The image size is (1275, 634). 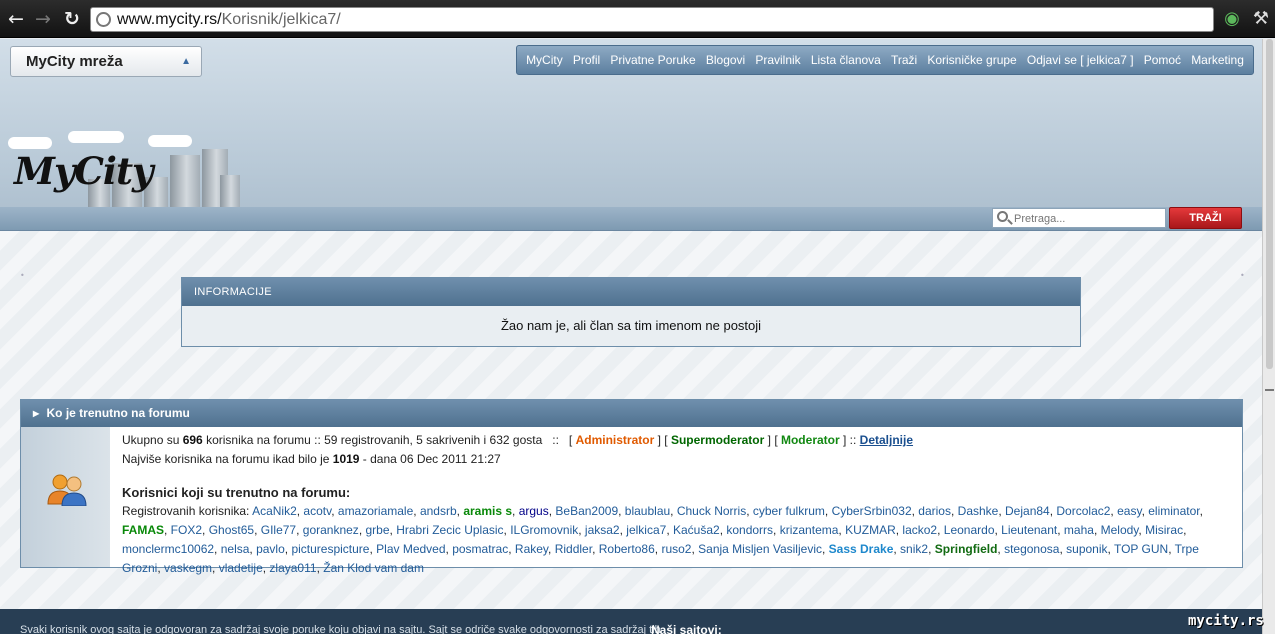 What do you see at coordinates (1162, 60) in the screenshot?
I see `nav-help: Pomoć` at bounding box center [1162, 60].